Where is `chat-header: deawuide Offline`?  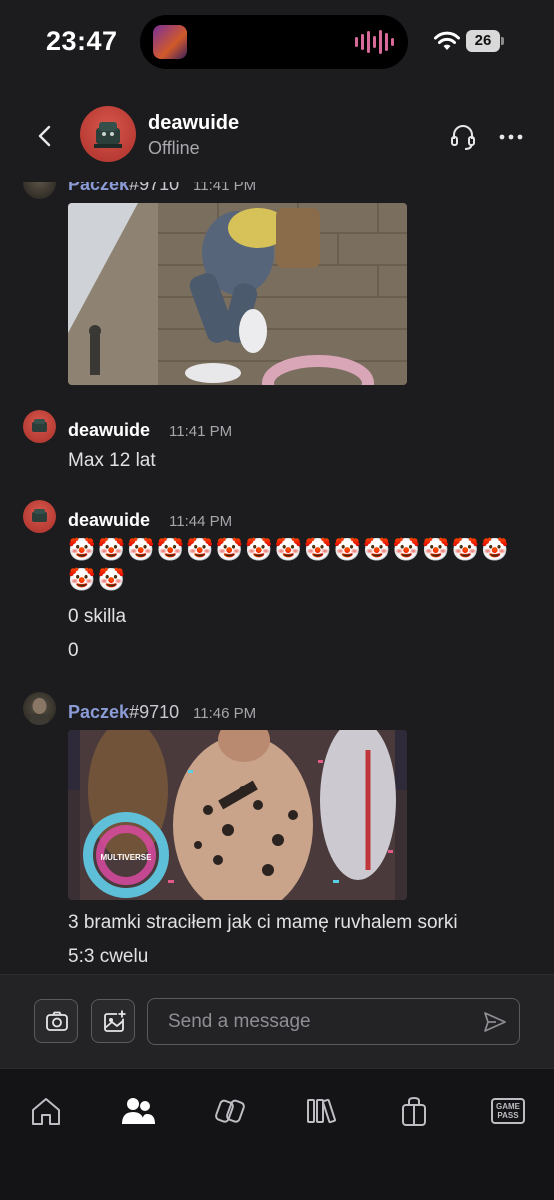 chat-header: deawuide Offline is located at coordinates (277, 137).